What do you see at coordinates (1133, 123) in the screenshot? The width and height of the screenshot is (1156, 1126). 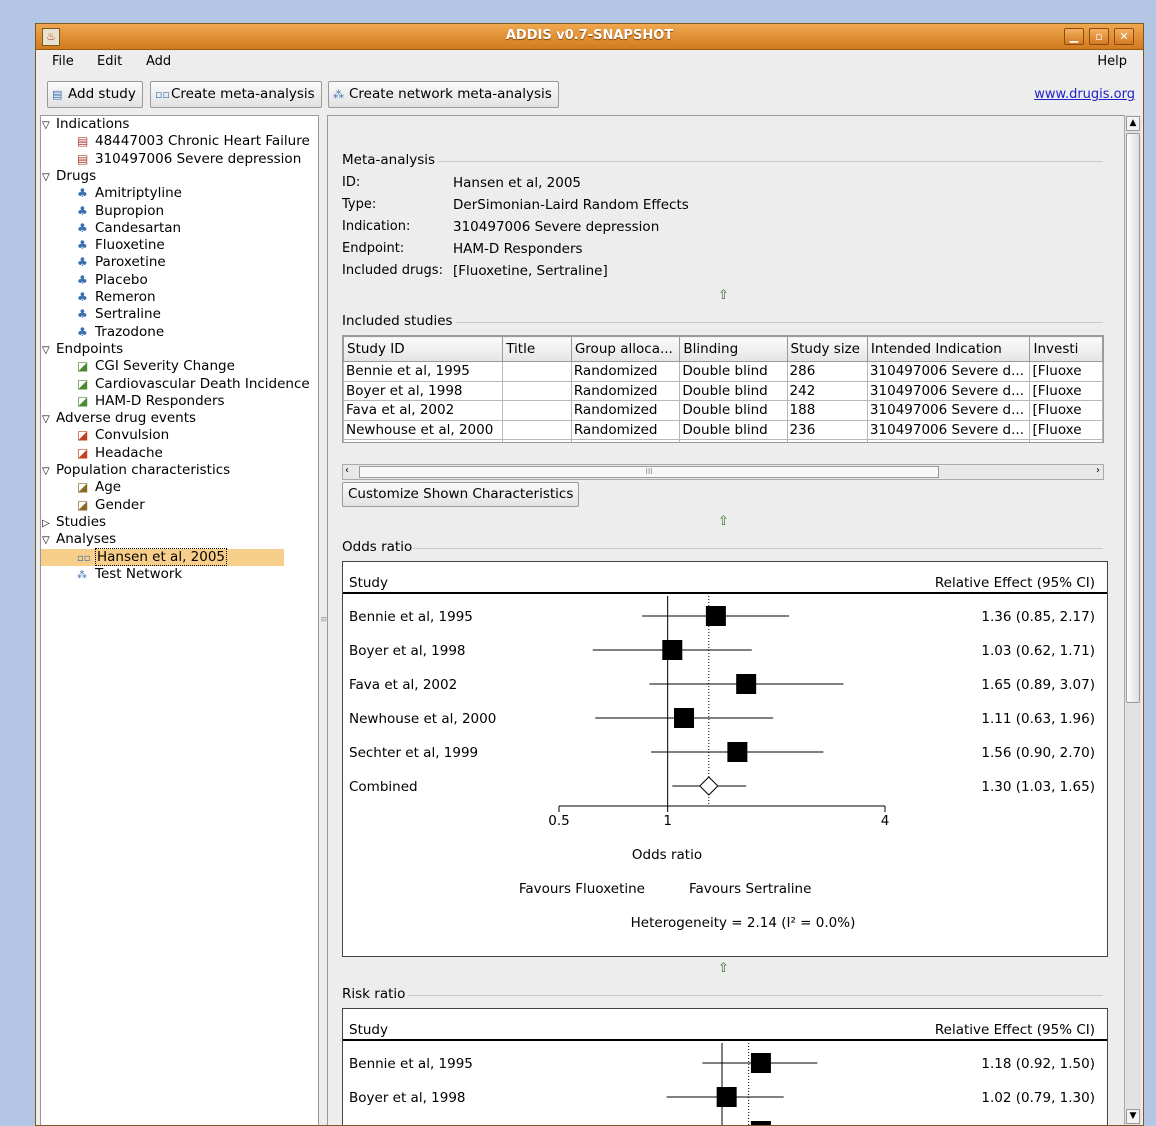 I see `scroll-up-icon: ▲` at bounding box center [1133, 123].